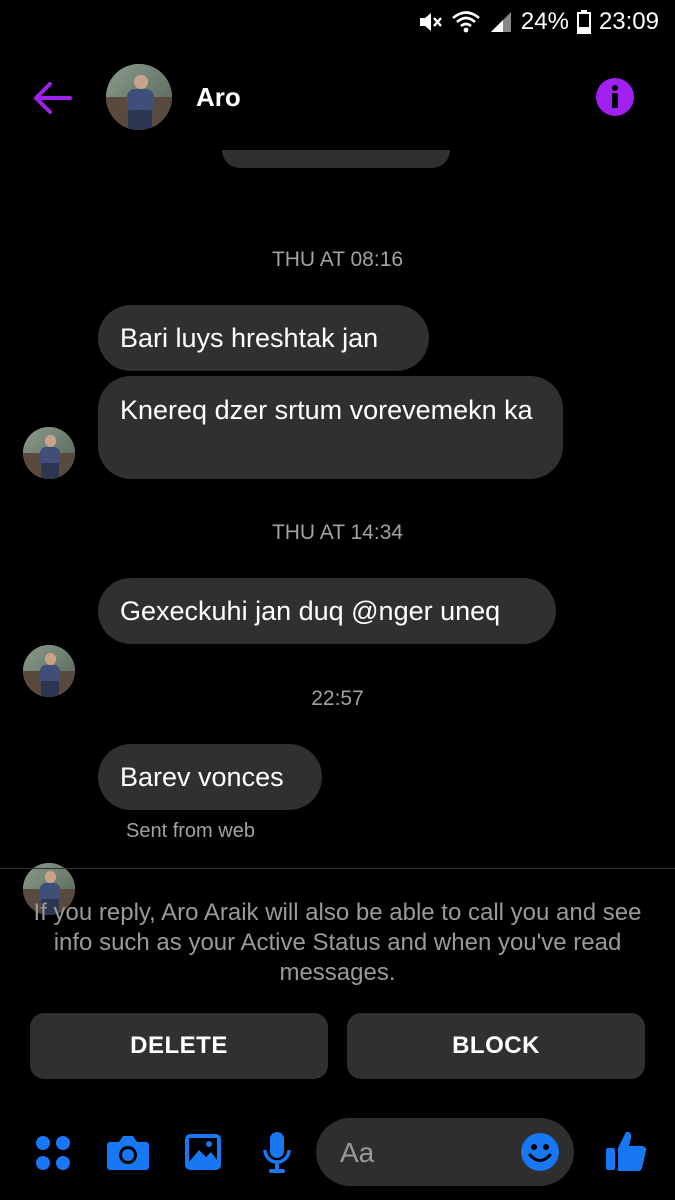  I want to click on previous-message-bubble, so click(336, 159).